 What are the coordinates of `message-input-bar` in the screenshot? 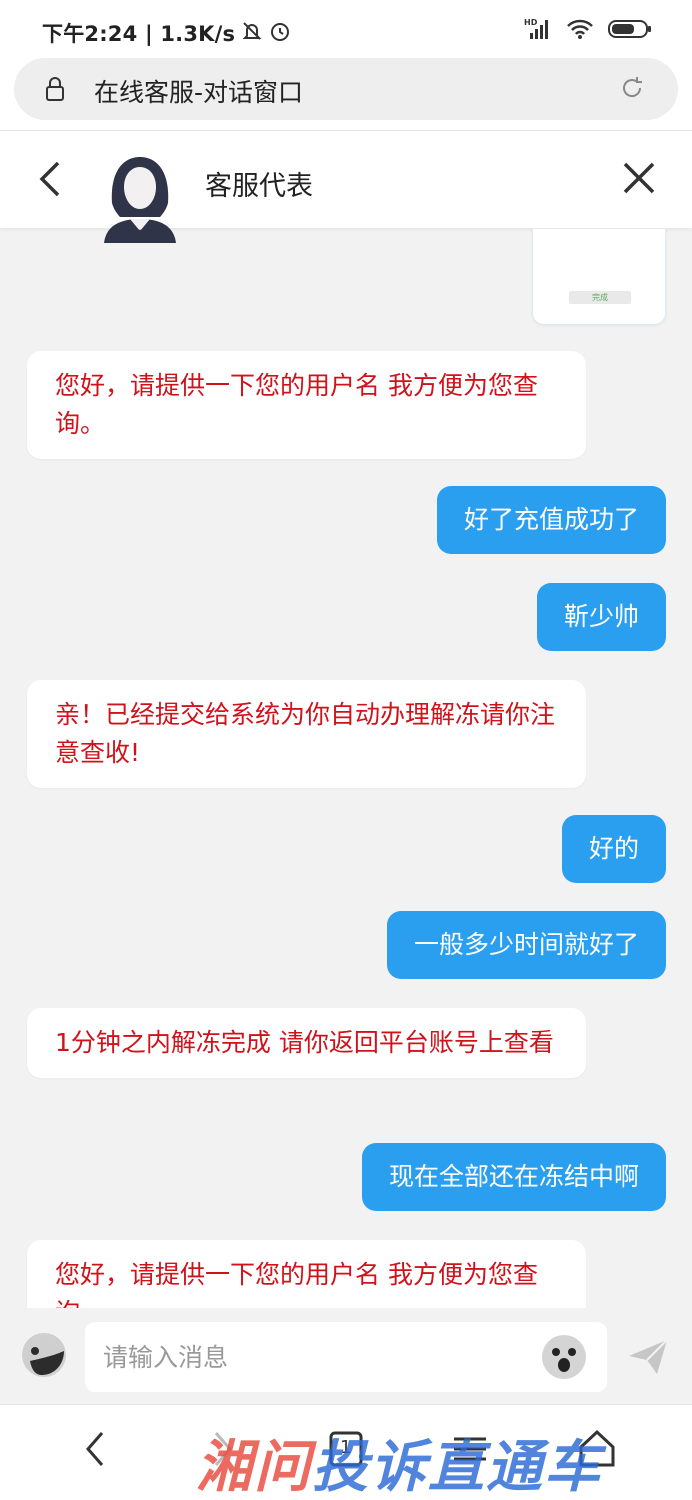 It's located at (346, 1356).